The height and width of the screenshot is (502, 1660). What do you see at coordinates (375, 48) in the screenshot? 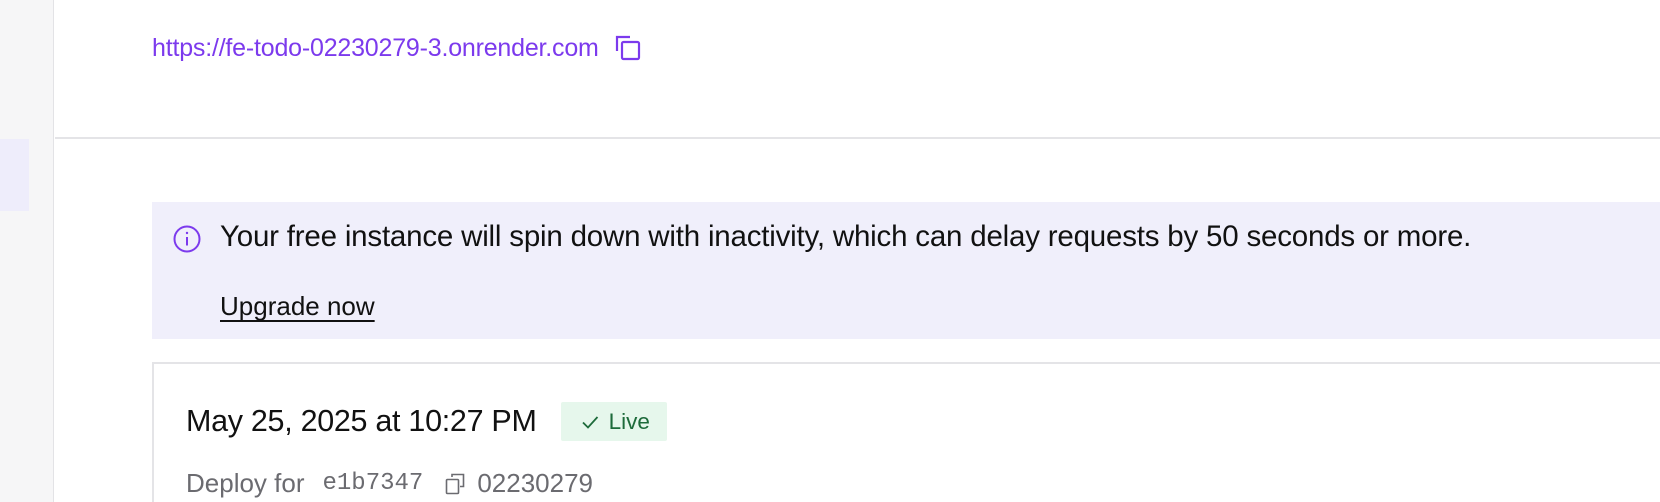
I see `service-url-link: https://fe-todo-02230279-3.onrender.com` at bounding box center [375, 48].